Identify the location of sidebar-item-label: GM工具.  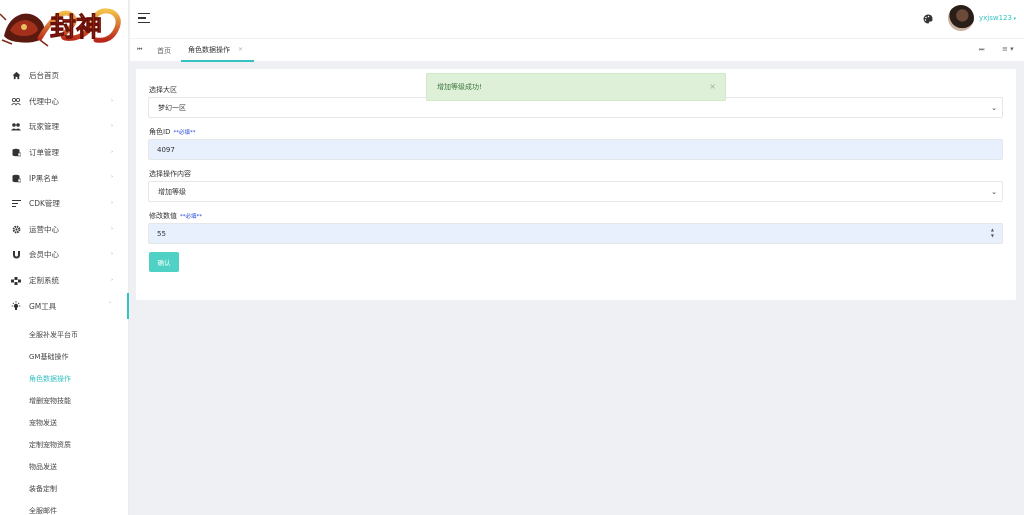
(43, 306).